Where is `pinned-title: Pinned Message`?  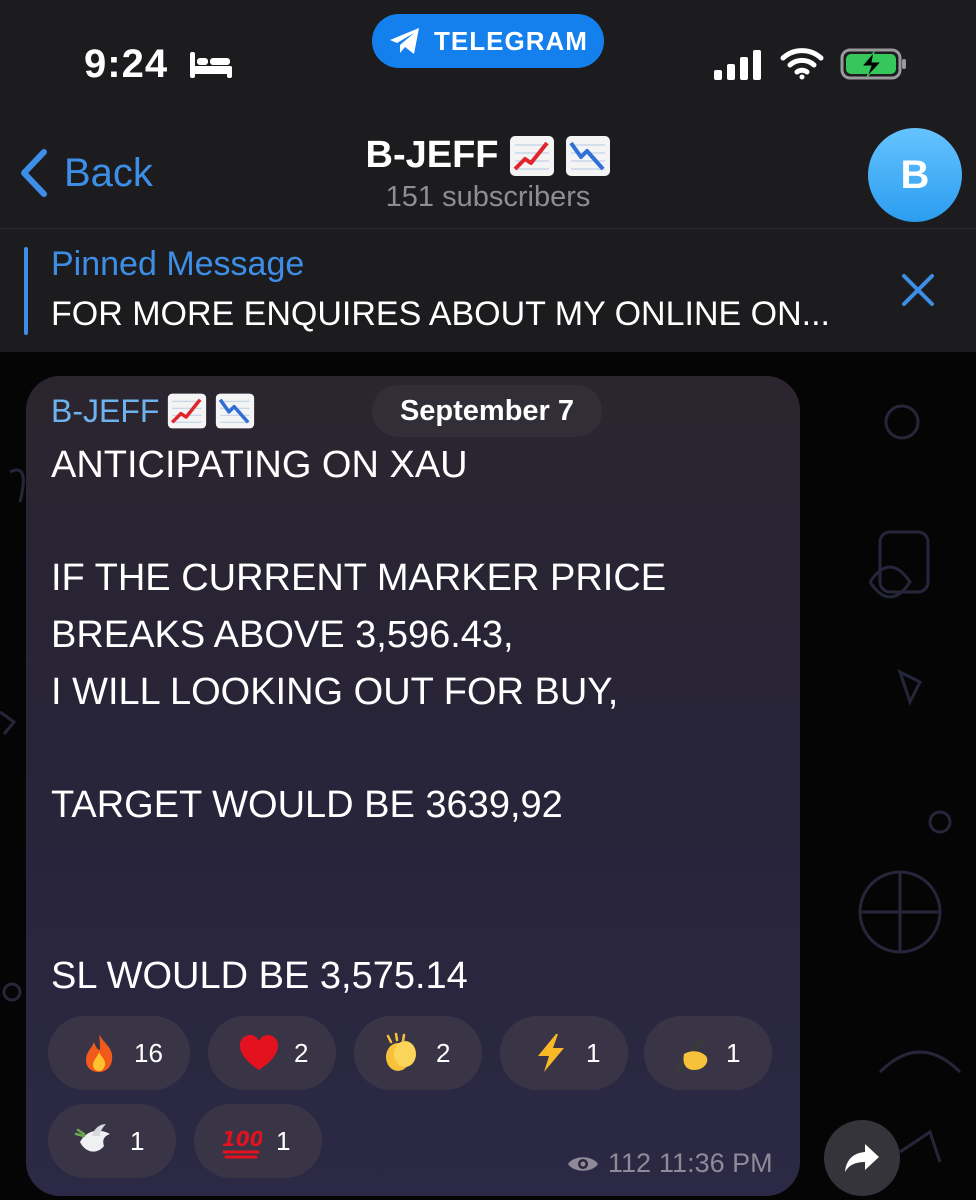
pinned-title: Pinned Message is located at coordinates (178, 264).